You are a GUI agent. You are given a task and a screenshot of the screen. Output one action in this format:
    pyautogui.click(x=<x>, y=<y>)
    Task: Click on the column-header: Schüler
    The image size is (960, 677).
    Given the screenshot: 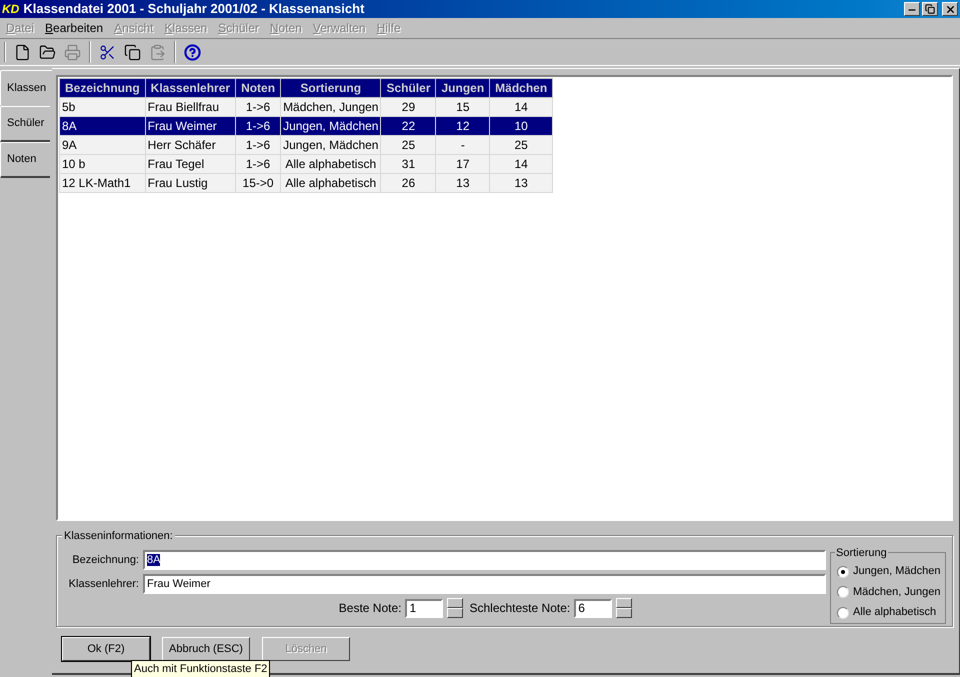 What is the action you would take?
    pyautogui.click(x=408, y=88)
    